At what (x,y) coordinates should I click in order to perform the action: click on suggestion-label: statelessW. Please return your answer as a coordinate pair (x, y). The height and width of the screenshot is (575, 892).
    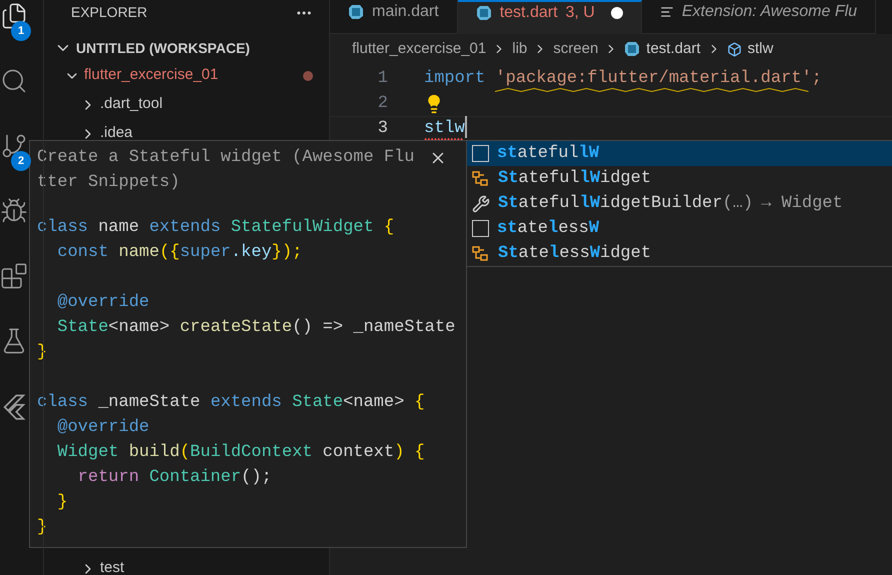
    Looking at the image, I should click on (548, 229).